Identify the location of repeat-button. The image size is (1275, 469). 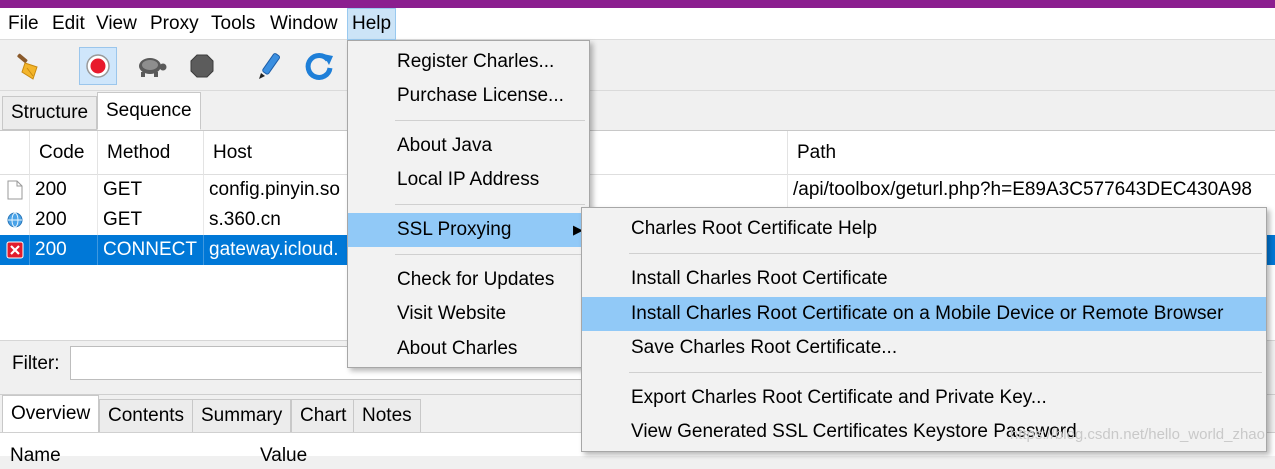
(319, 66).